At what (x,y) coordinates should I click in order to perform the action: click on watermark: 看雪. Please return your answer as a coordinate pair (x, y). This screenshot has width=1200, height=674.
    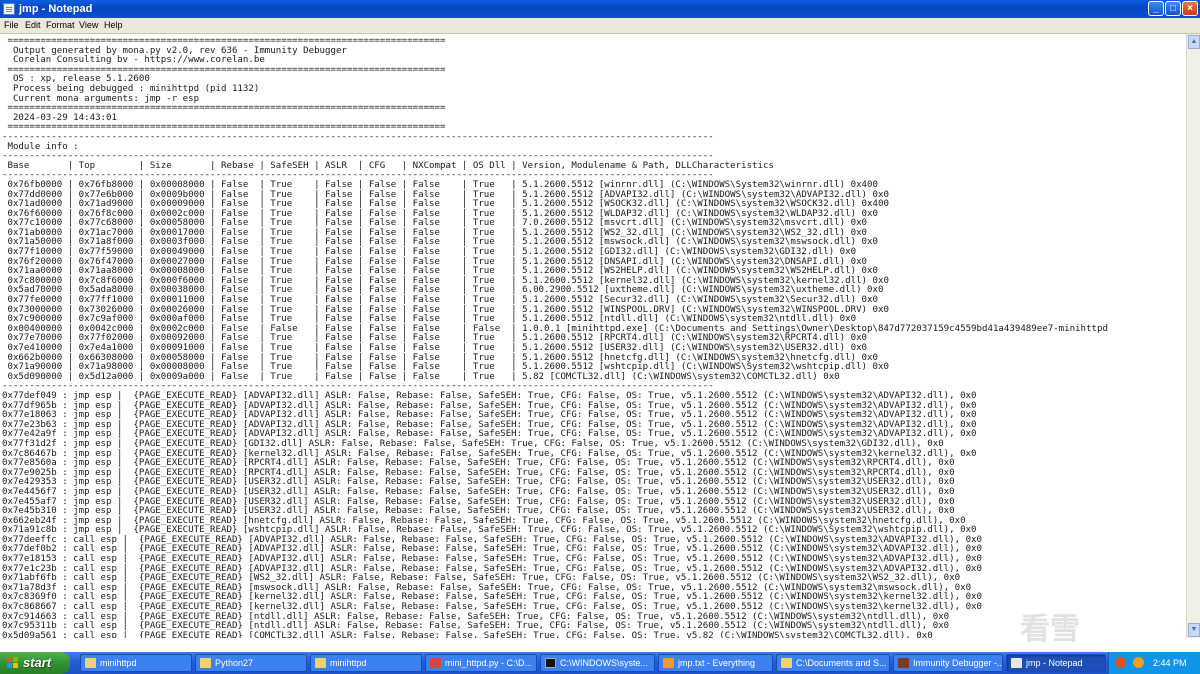
    Looking at the image, I should click on (1050, 629).